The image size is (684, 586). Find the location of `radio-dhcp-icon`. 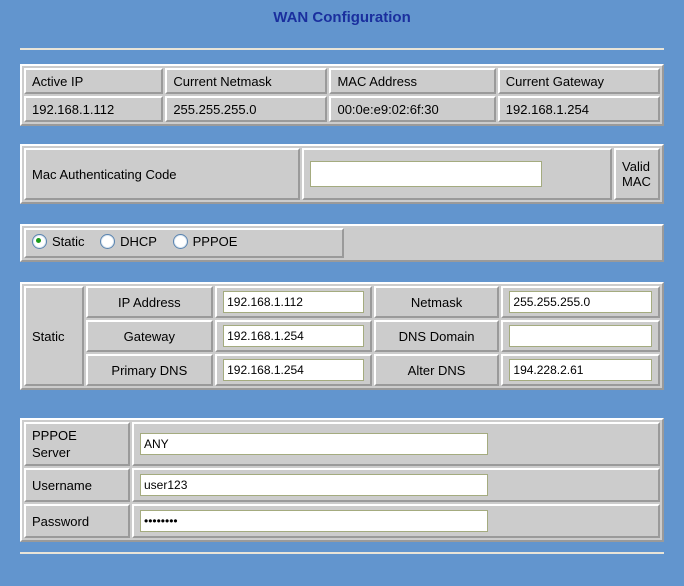

radio-dhcp-icon is located at coordinates (108, 241).